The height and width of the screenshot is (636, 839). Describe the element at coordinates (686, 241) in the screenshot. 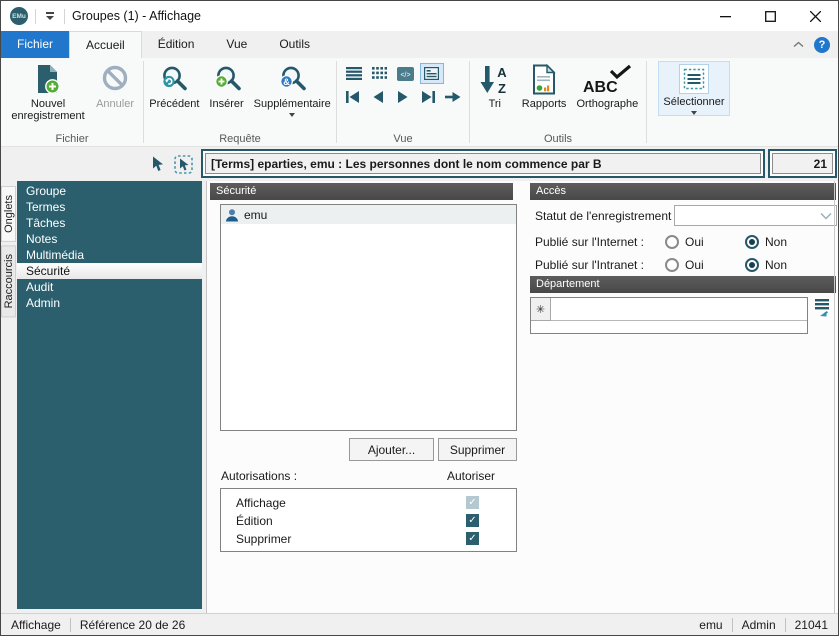

I see `internet-row: Publié sur l'Internet : Oui Non` at that location.